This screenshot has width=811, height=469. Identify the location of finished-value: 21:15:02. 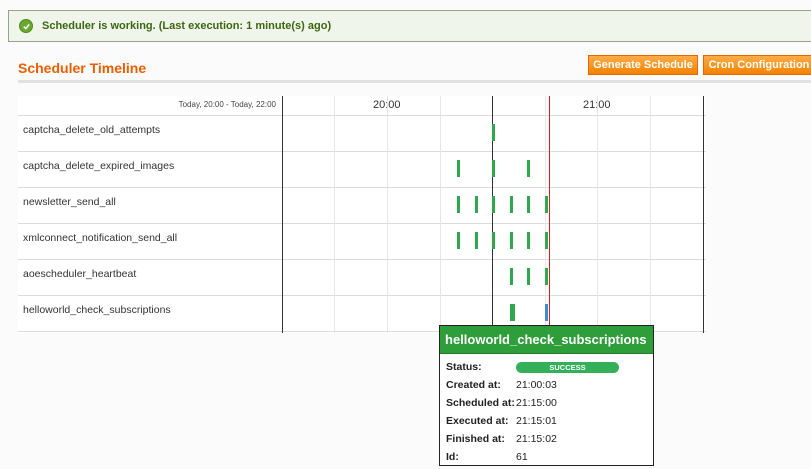
(536, 439).